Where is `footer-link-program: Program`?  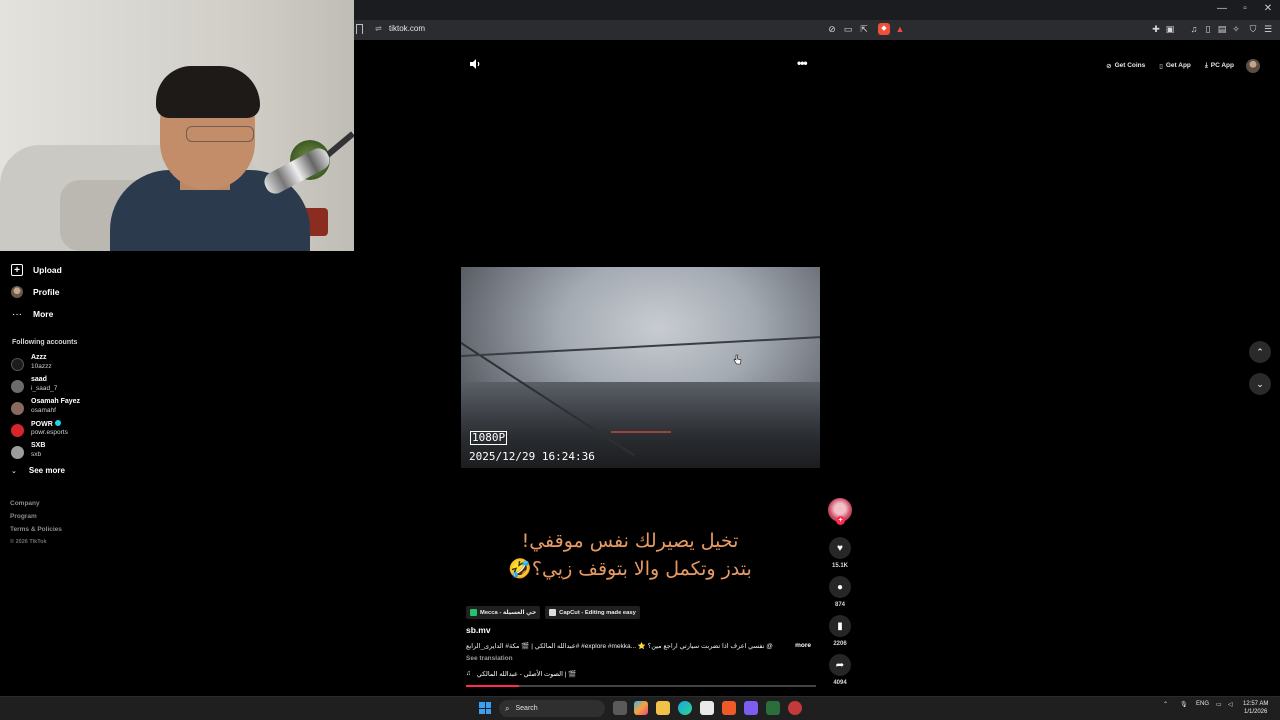 footer-link-program: Program is located at coordinates (23, 516).